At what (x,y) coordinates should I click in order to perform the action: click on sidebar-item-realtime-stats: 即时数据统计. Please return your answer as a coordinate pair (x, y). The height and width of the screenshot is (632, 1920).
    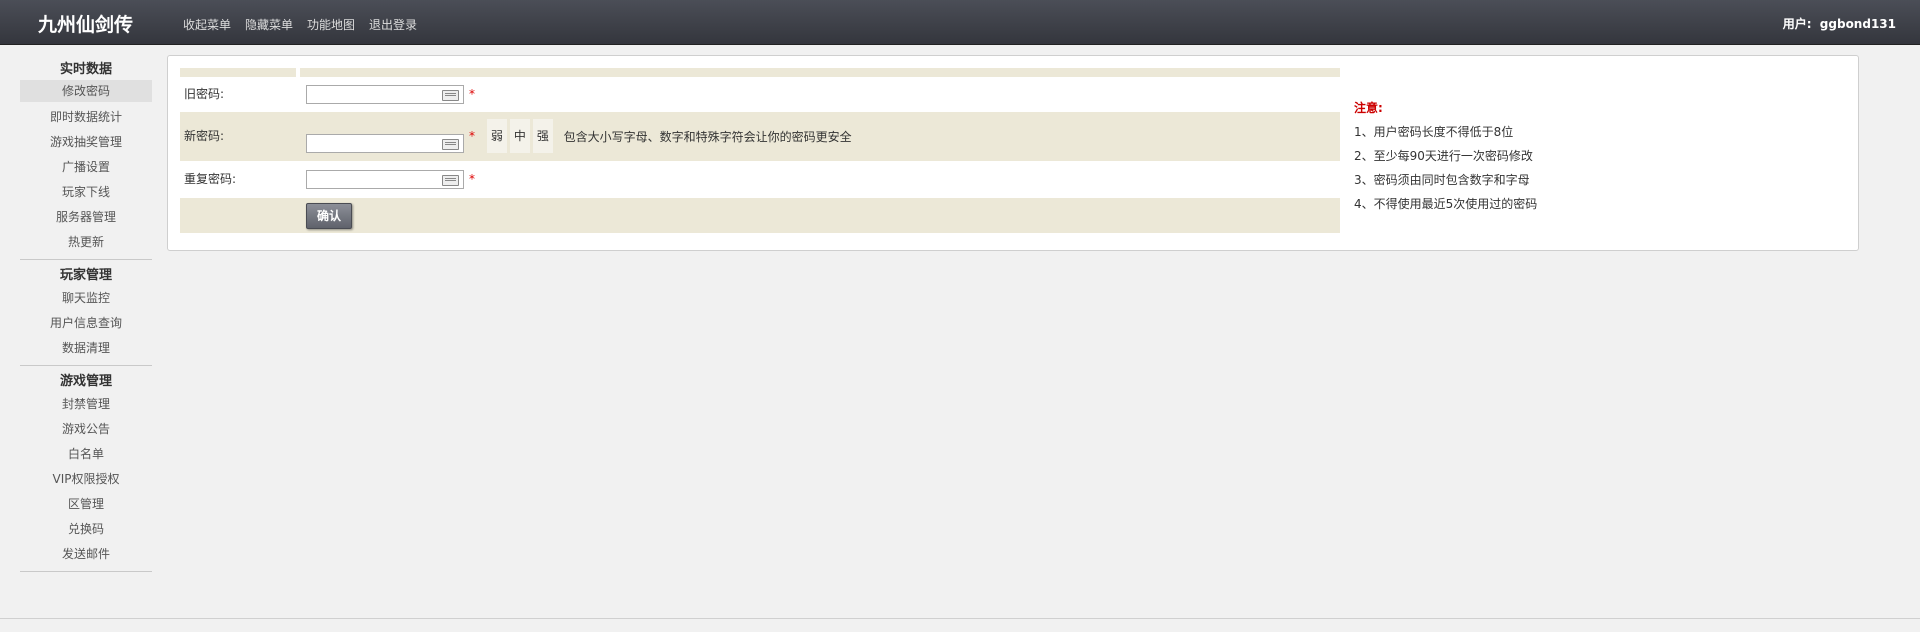
    Looking at the image, I should click on (86, 117).